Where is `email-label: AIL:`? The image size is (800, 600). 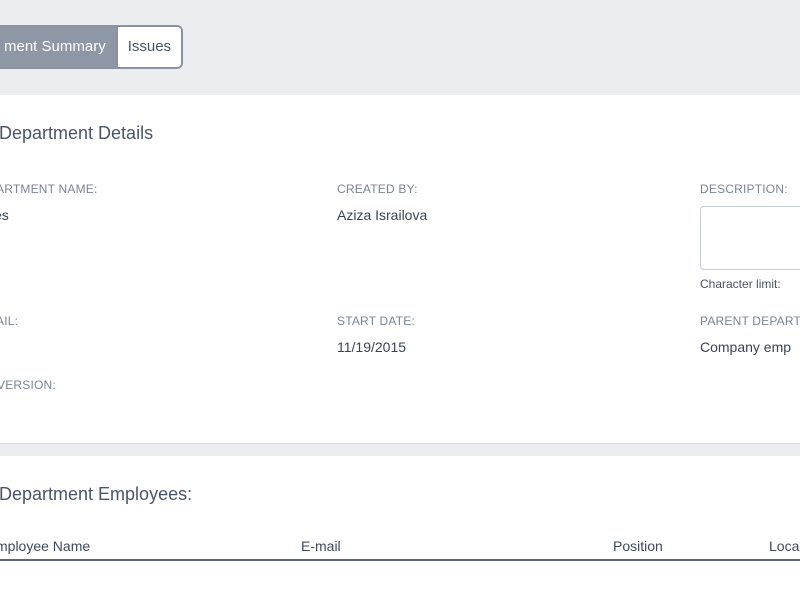 email-label: AIL: is located at coordinates (9, 321).